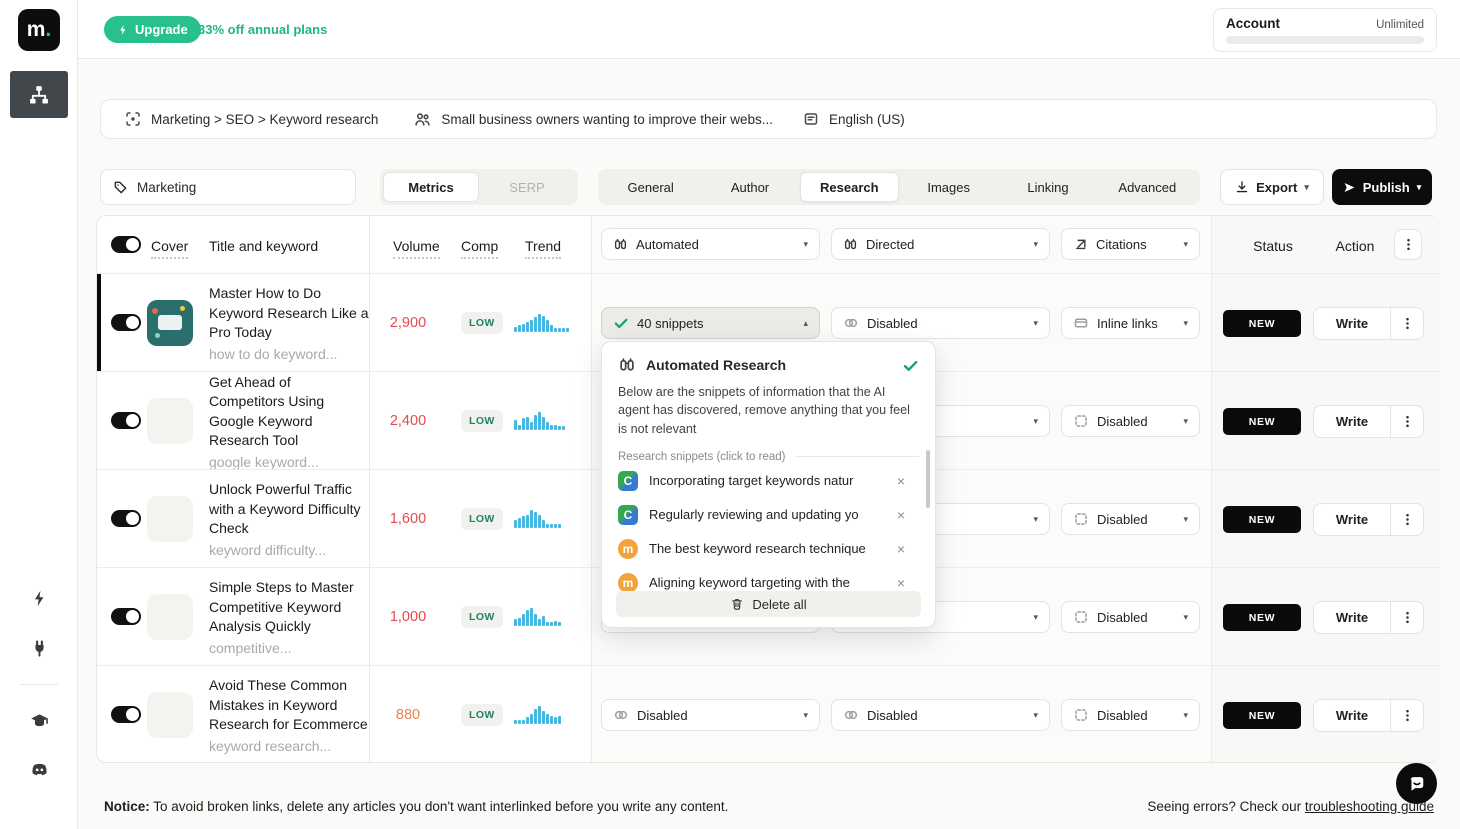  What do you see at coordinates (251, 119) in the screenshot?
I see `context-project: Marketing > SEO > Keyword research` at bounding box center [251, 119].